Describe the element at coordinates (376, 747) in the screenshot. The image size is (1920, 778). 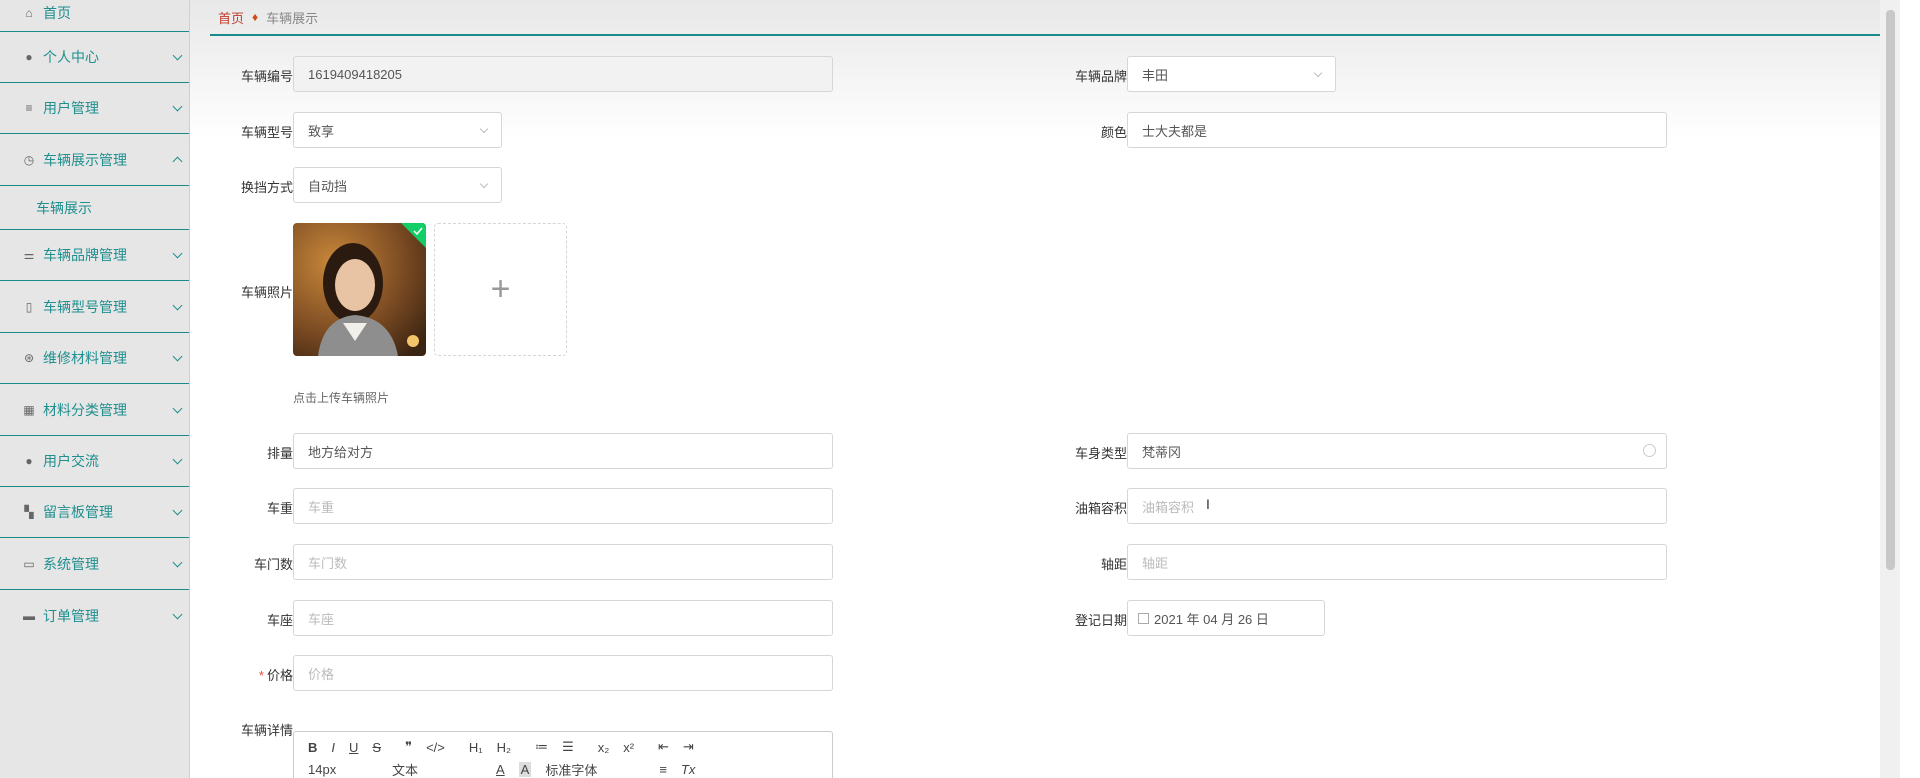
I see `strike-button: S` at that location.